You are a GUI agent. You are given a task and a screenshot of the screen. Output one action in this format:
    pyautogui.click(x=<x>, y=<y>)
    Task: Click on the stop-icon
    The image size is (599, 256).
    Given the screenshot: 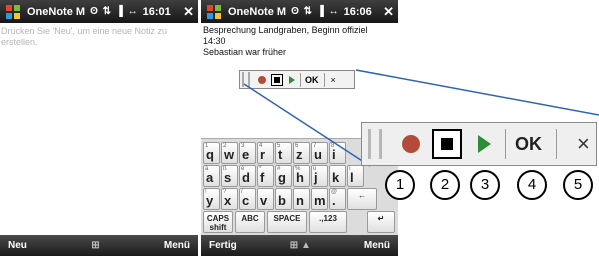 What is the action you would take?
    pyautogui.click(x=447, y=144)
    